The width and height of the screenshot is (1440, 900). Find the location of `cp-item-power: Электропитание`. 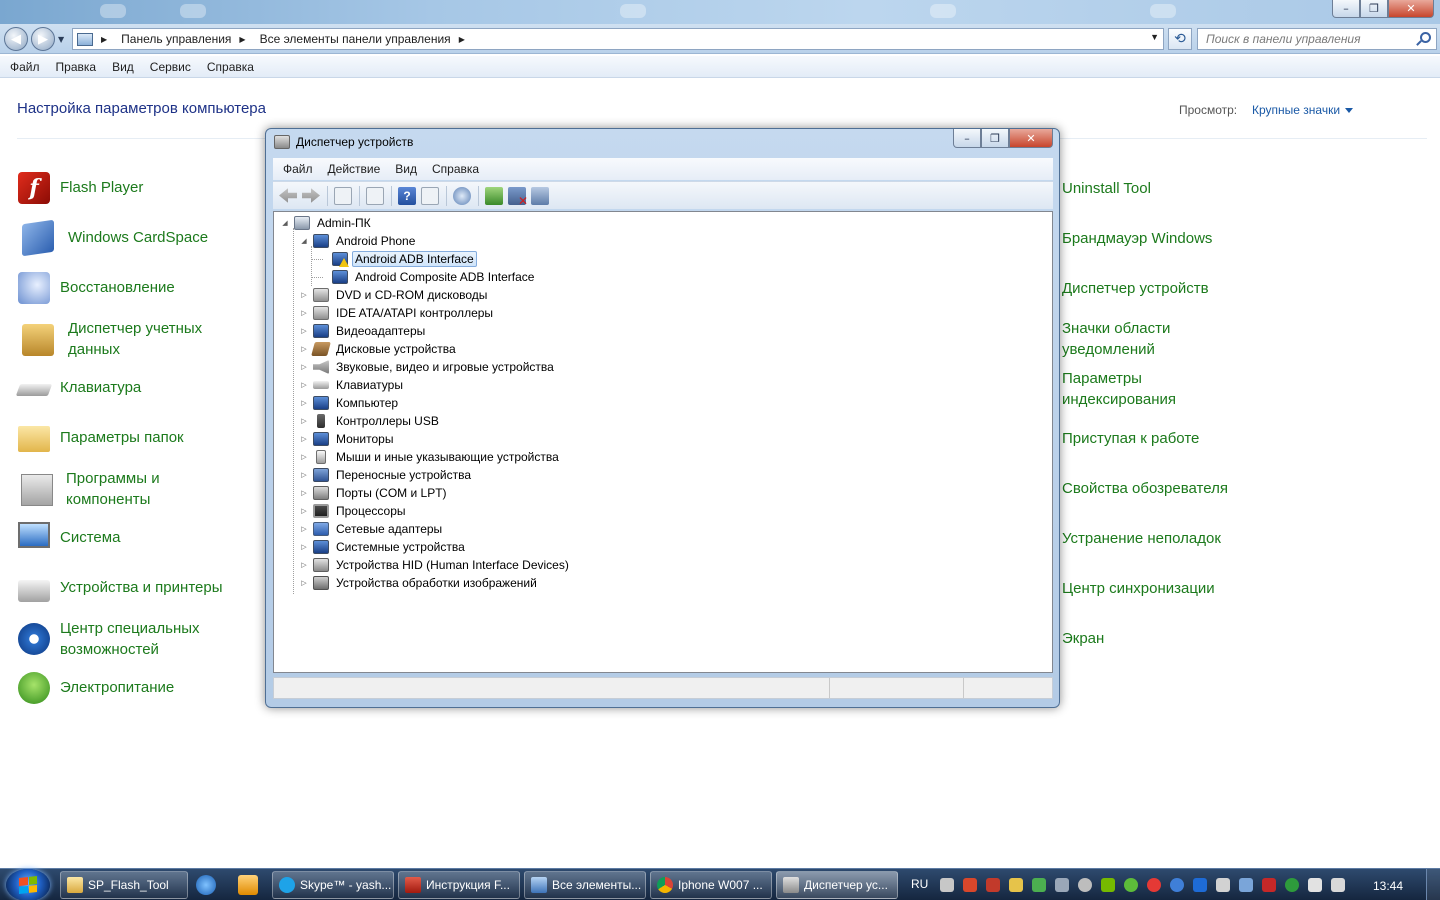

cp-item-power: Электропитание is located at coordinates (124, 688).